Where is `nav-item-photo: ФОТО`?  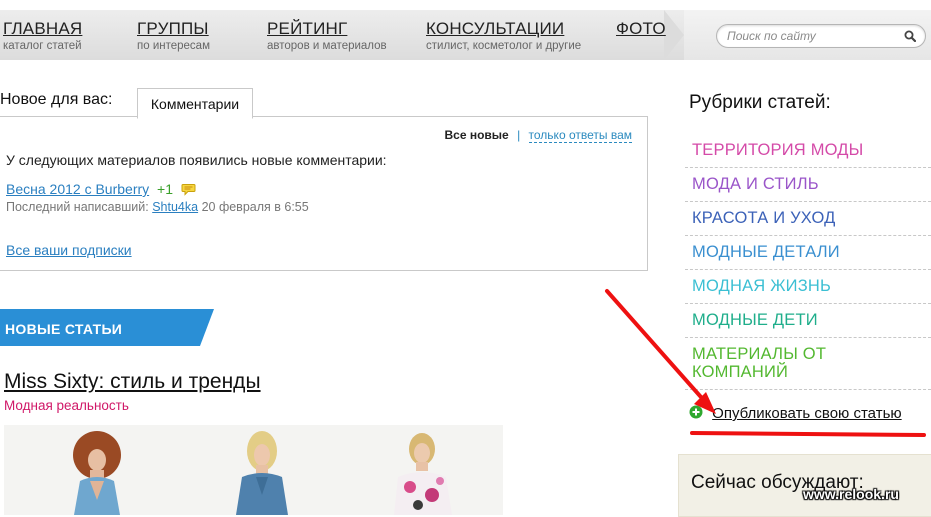 nav-item-photo: ФОТО is located at coordinates (641, 29).